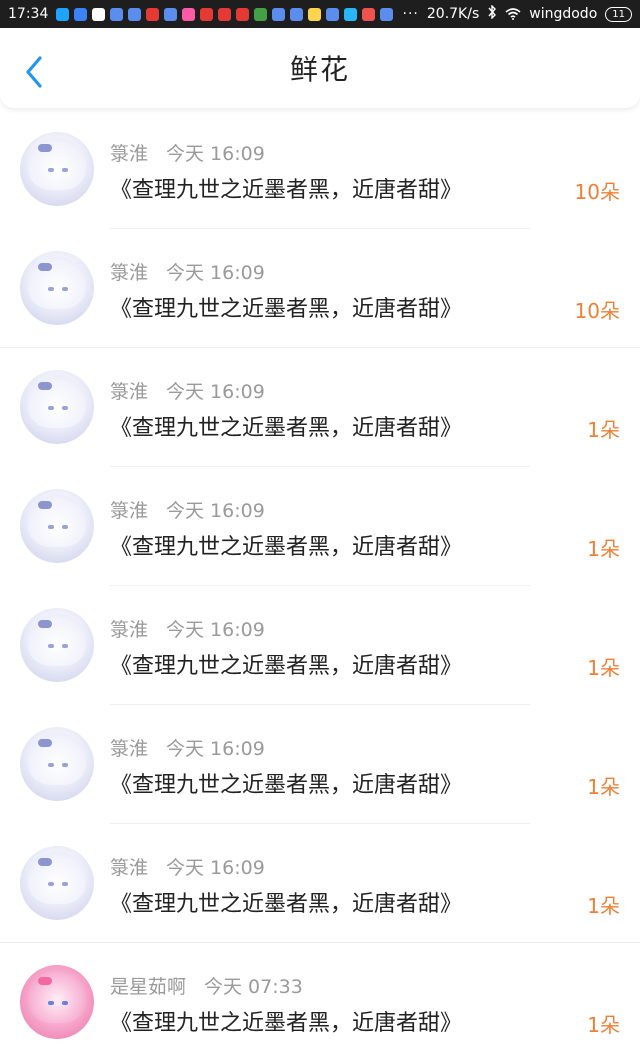 The height and width of the screenshot is (1062, 640). I want to click on chevron-left-icon, so click(34, 72).